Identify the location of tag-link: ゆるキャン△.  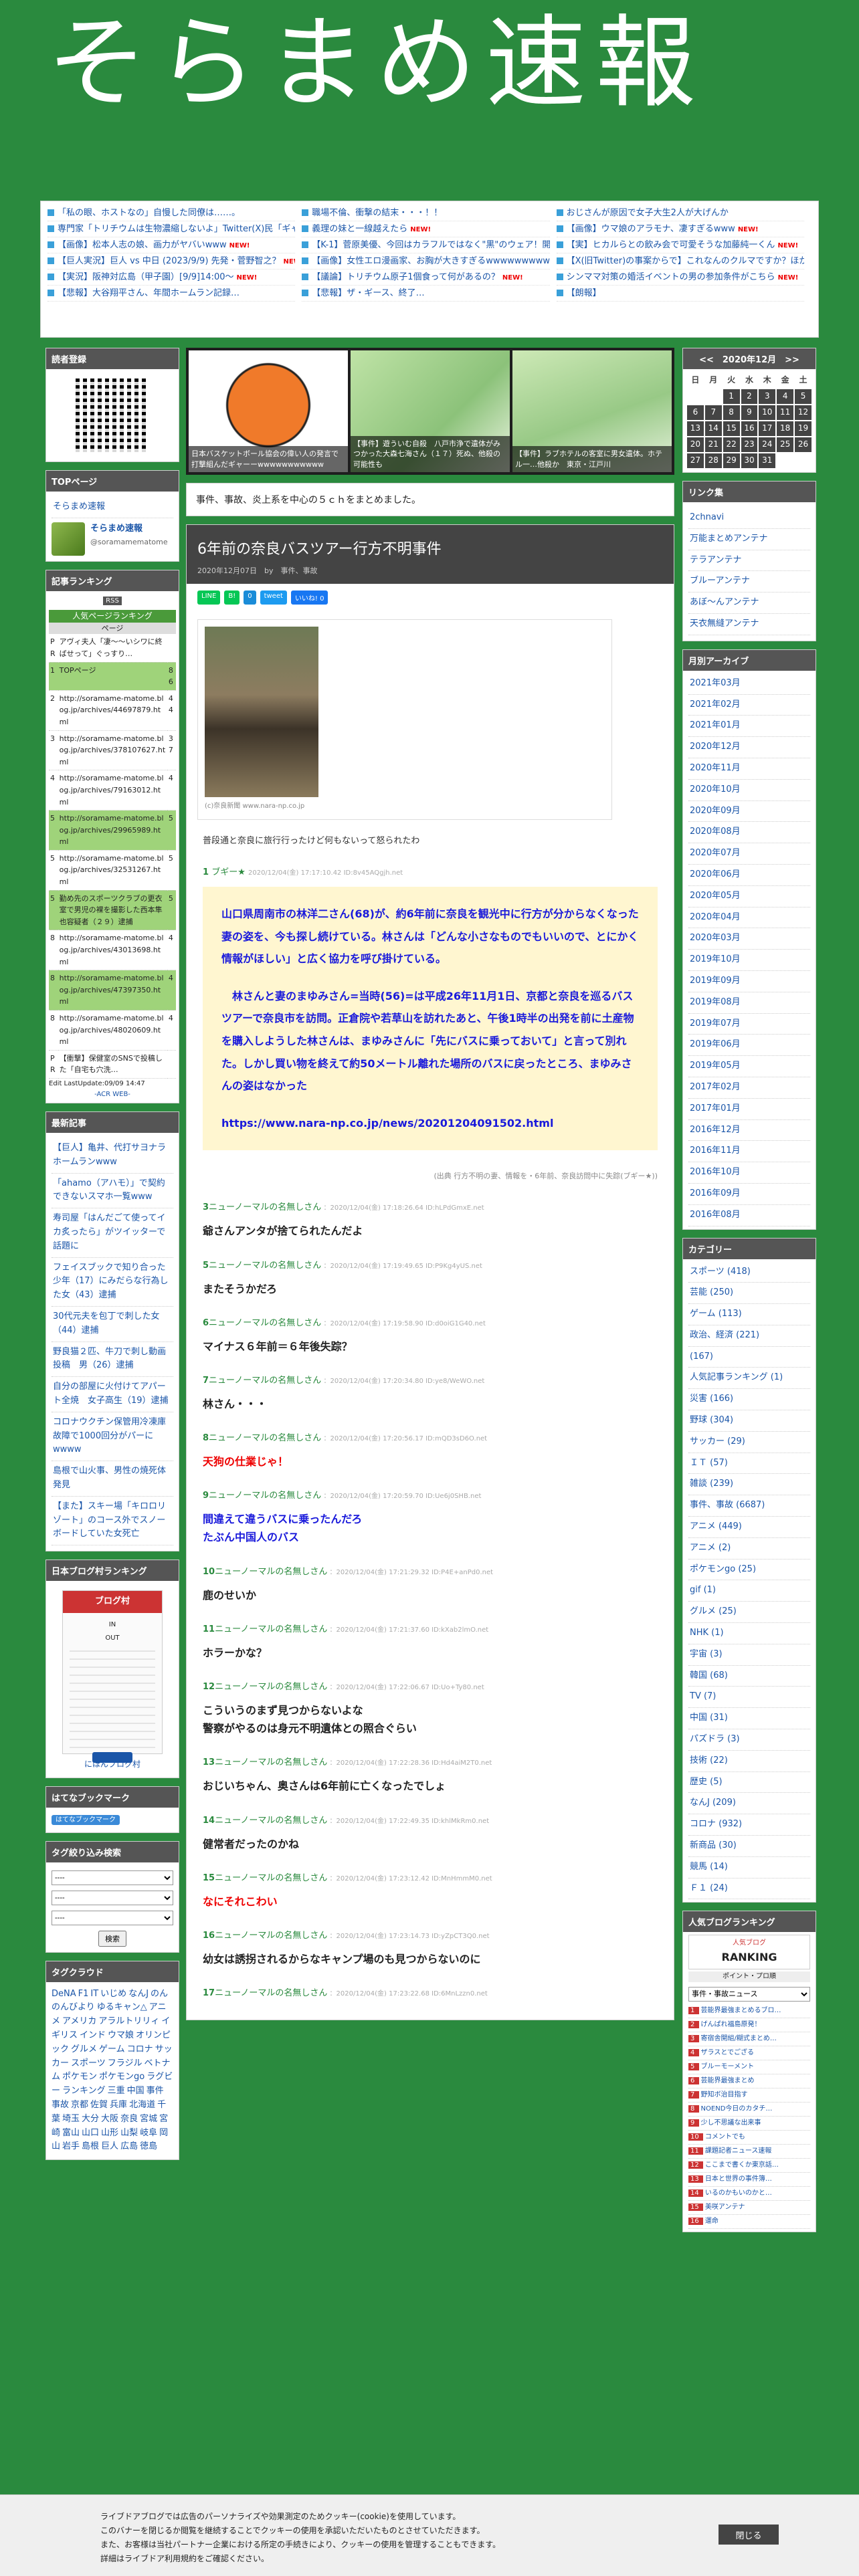
(122, 2007).